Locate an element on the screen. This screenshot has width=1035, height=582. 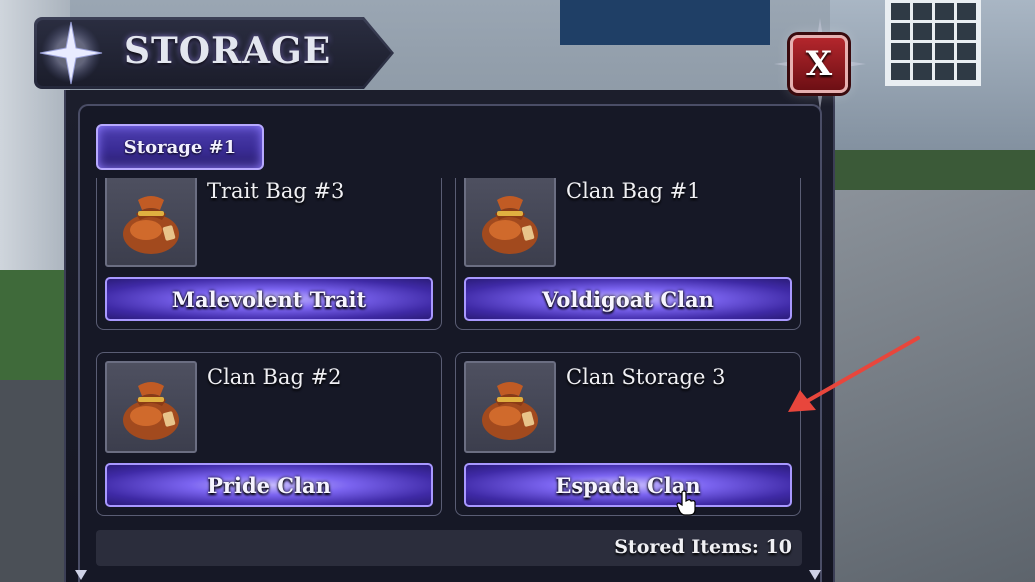
storage-footer: Stored Items: 10 is located at coordinates (449, 548).